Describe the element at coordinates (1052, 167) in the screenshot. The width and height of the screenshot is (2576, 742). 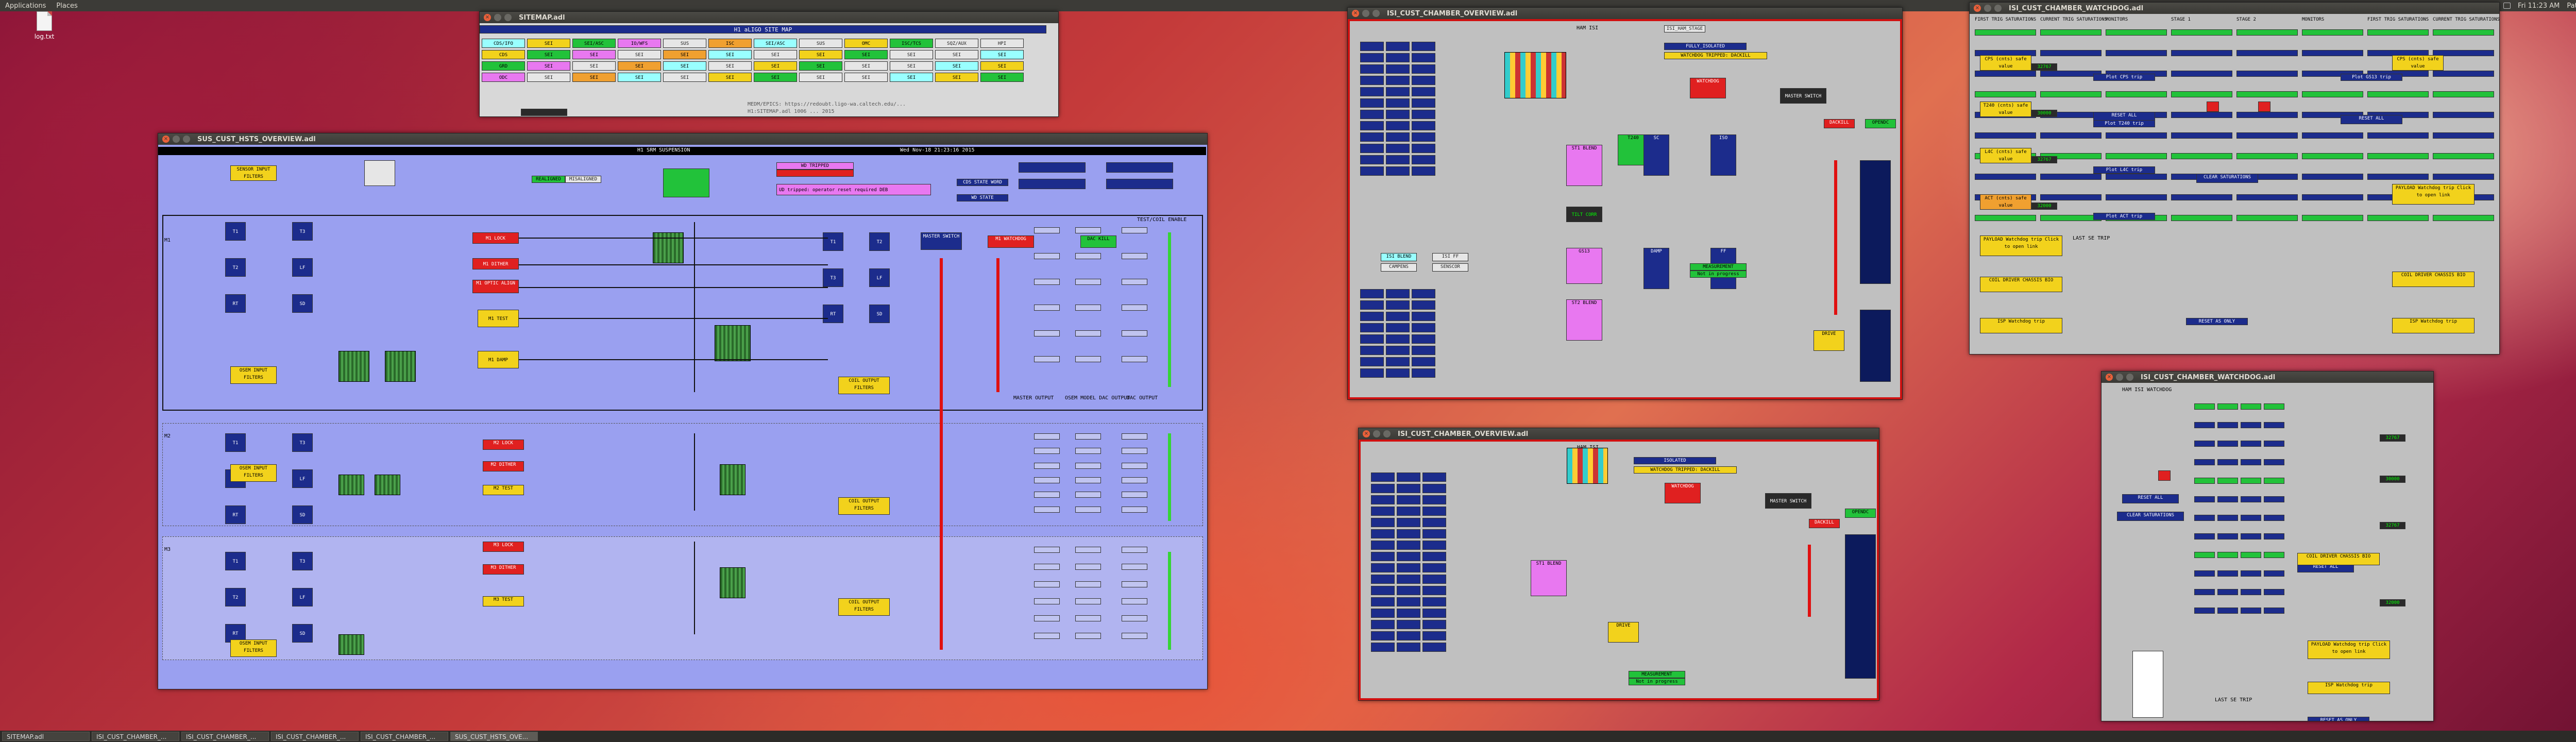
I see `sus-seismic-button` at that location.